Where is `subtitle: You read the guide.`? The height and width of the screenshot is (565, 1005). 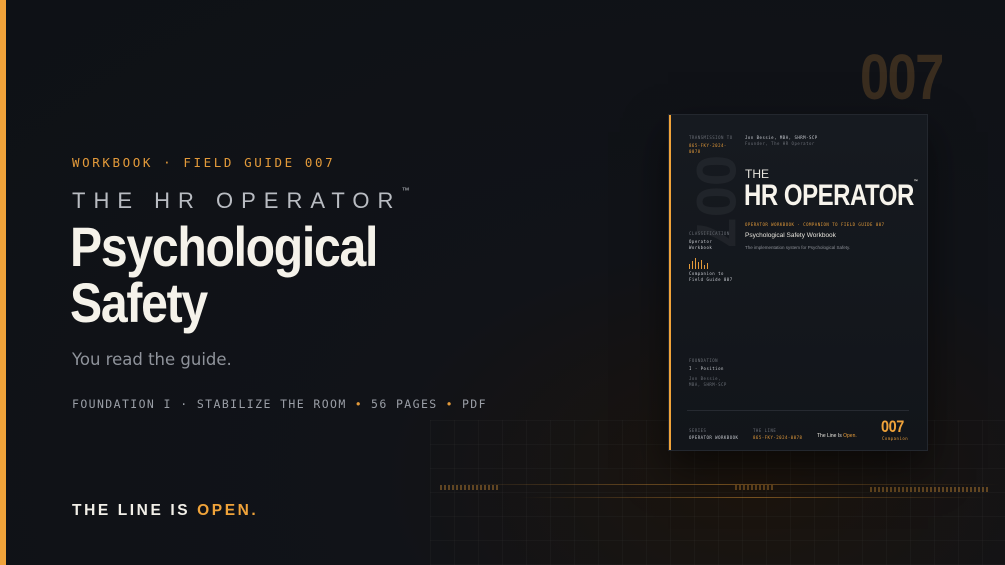 subtitle: You read the guide. is located at coordinates (152, 359).